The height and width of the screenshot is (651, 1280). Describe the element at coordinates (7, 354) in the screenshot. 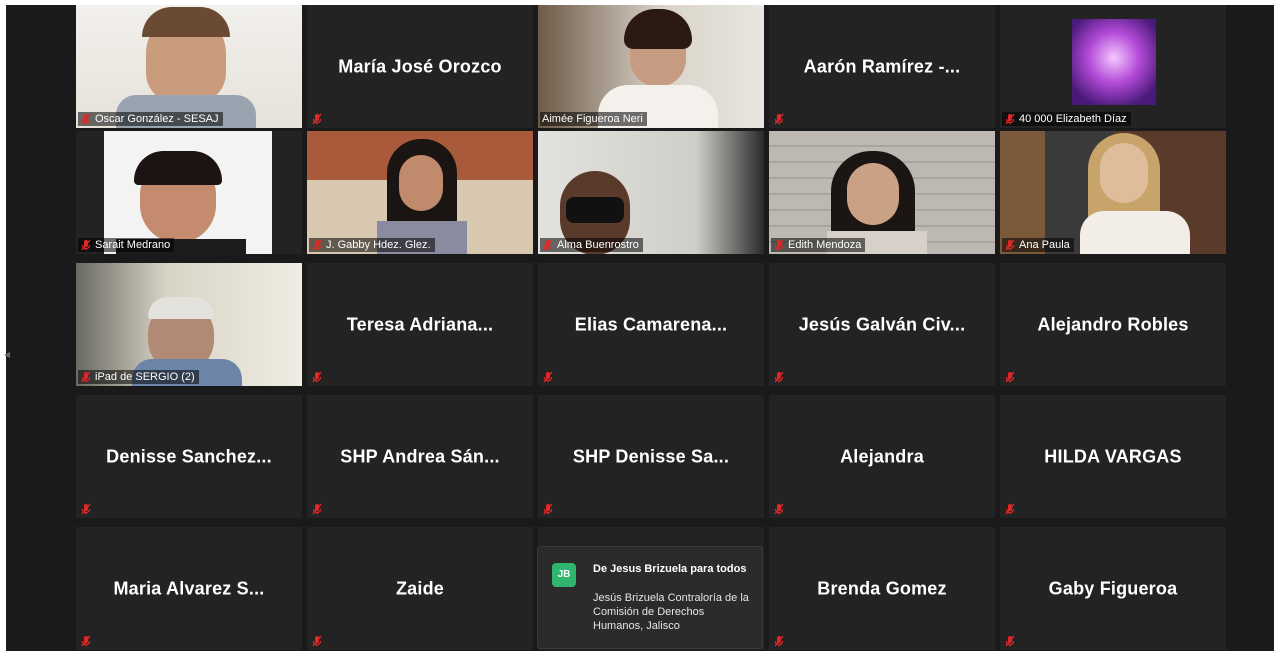

I see `edge-marker: ◀` at that location.